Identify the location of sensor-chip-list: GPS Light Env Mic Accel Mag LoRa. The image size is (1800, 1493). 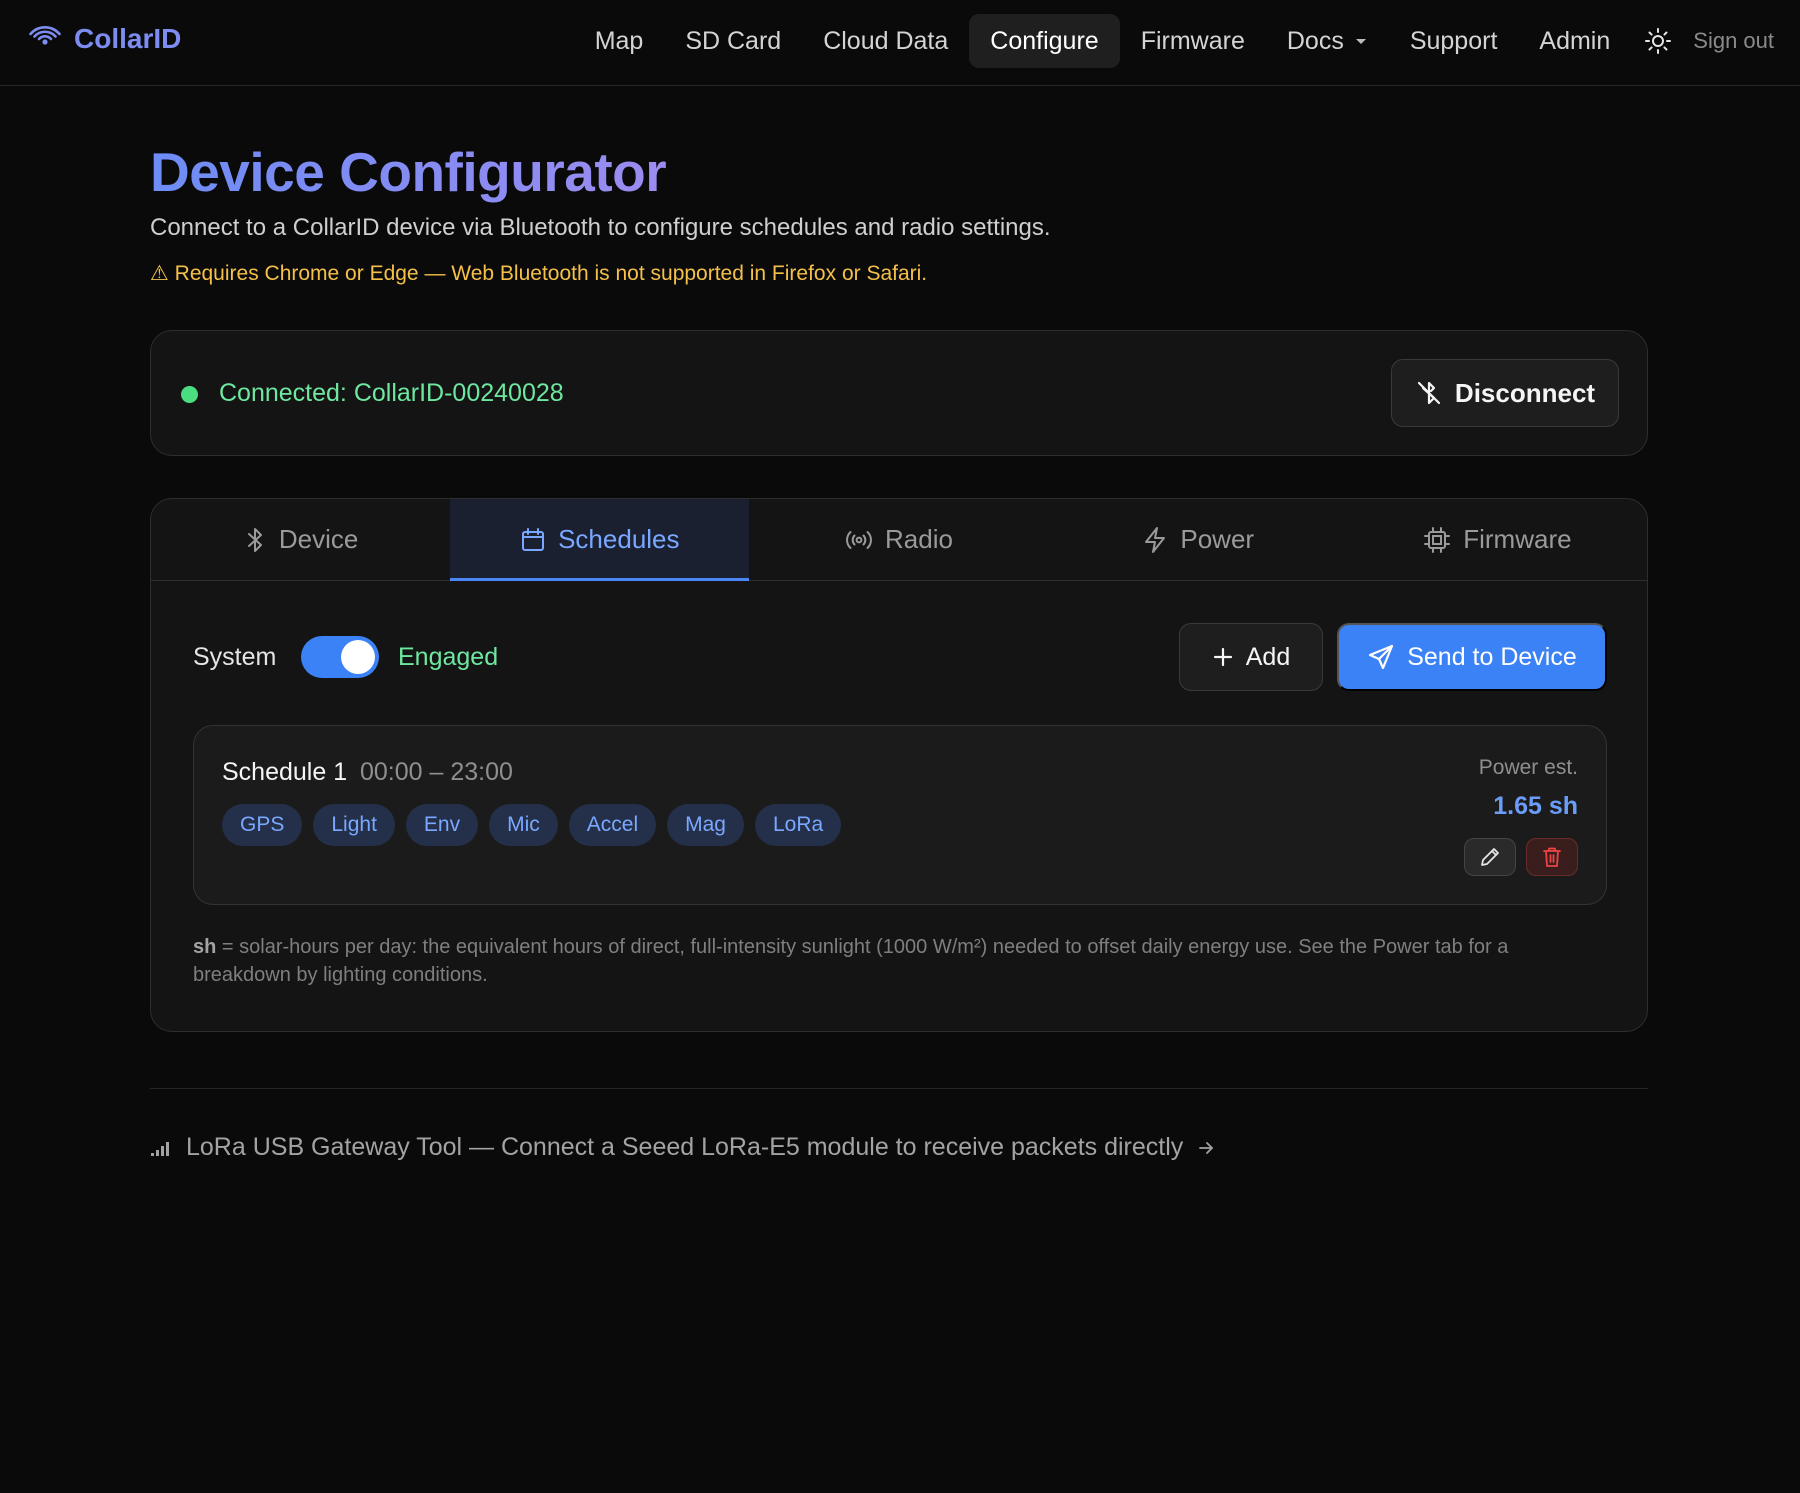
(532, 825).